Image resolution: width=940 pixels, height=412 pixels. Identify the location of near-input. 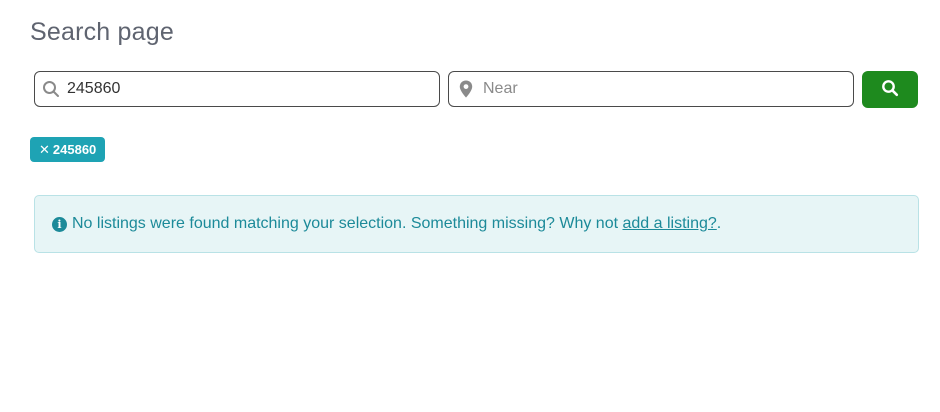
(668, 89).